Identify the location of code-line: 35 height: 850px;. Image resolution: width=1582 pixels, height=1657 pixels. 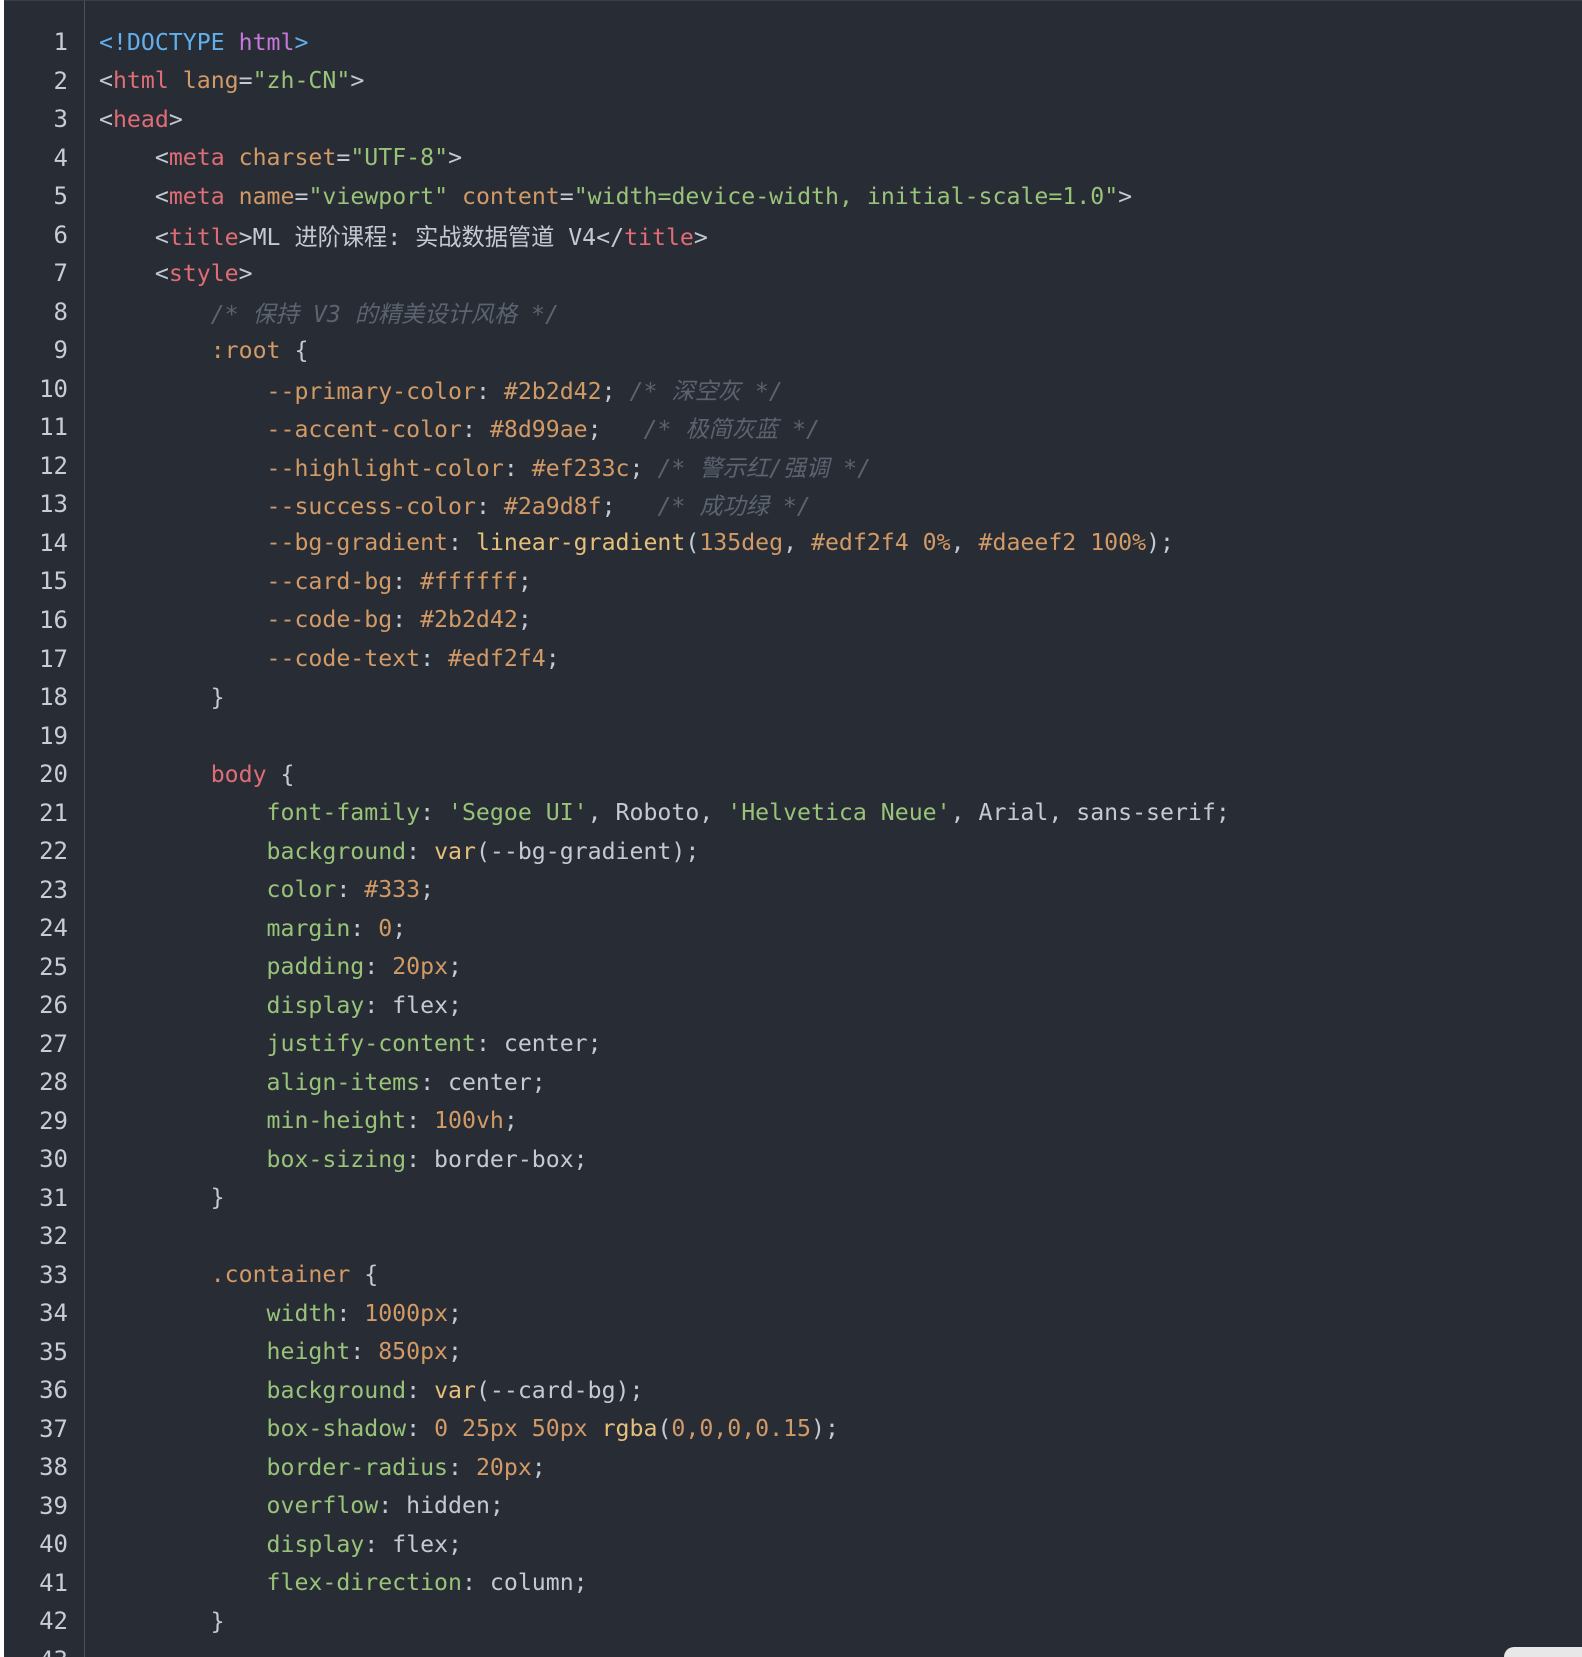
(793, 1352).